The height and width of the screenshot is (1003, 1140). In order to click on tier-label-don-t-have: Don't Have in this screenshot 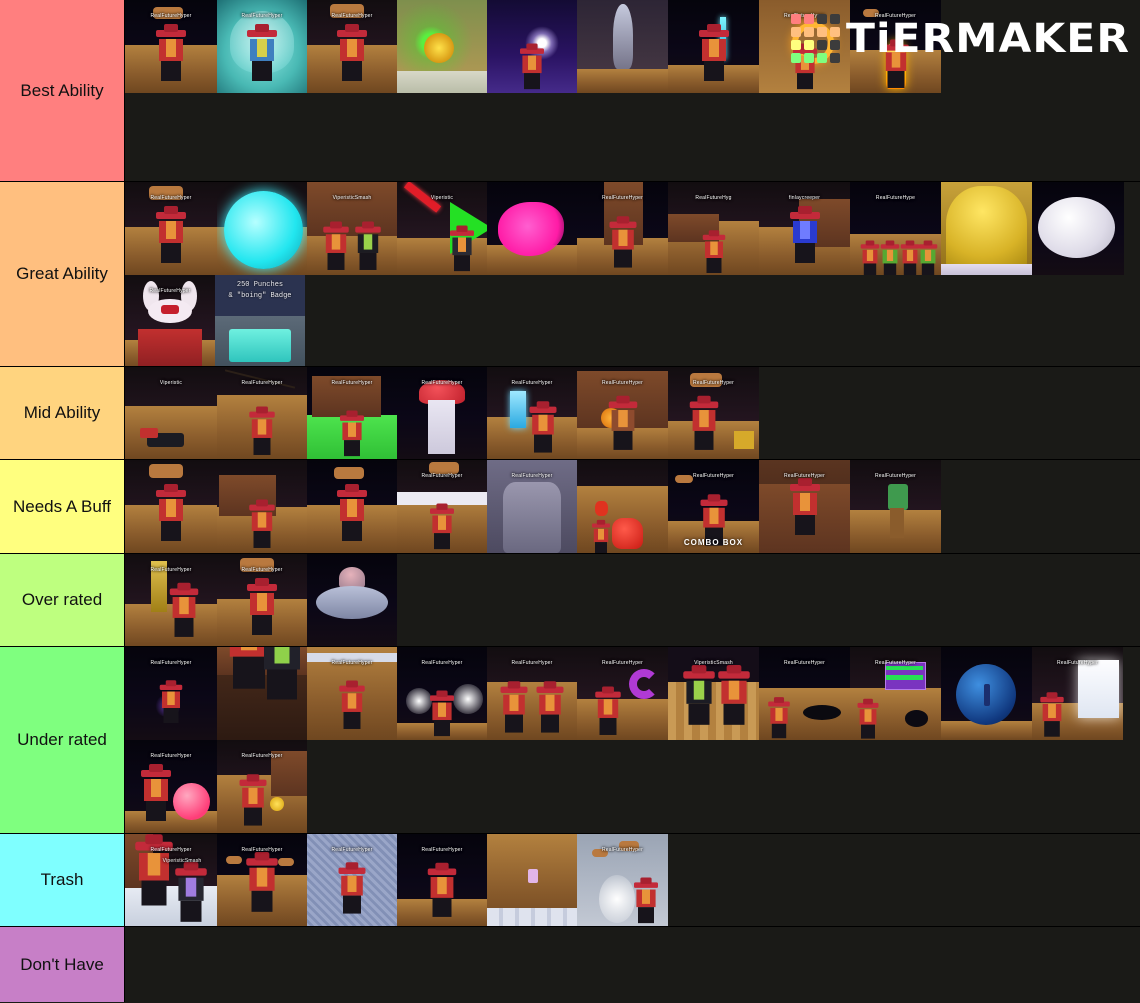, I will do `click(62, 964)`.